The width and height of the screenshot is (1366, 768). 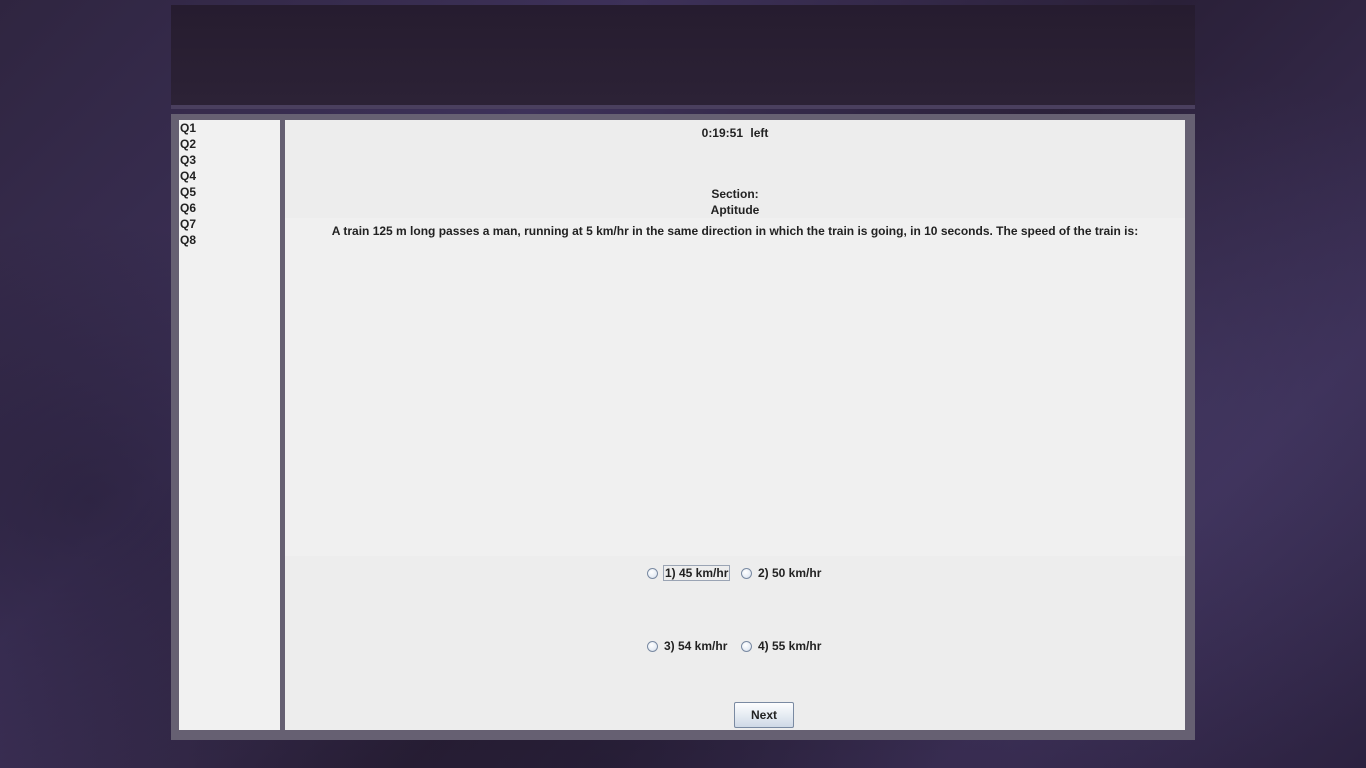 I want to click on question-link-q1: Q1, so click(x=229, y=128).